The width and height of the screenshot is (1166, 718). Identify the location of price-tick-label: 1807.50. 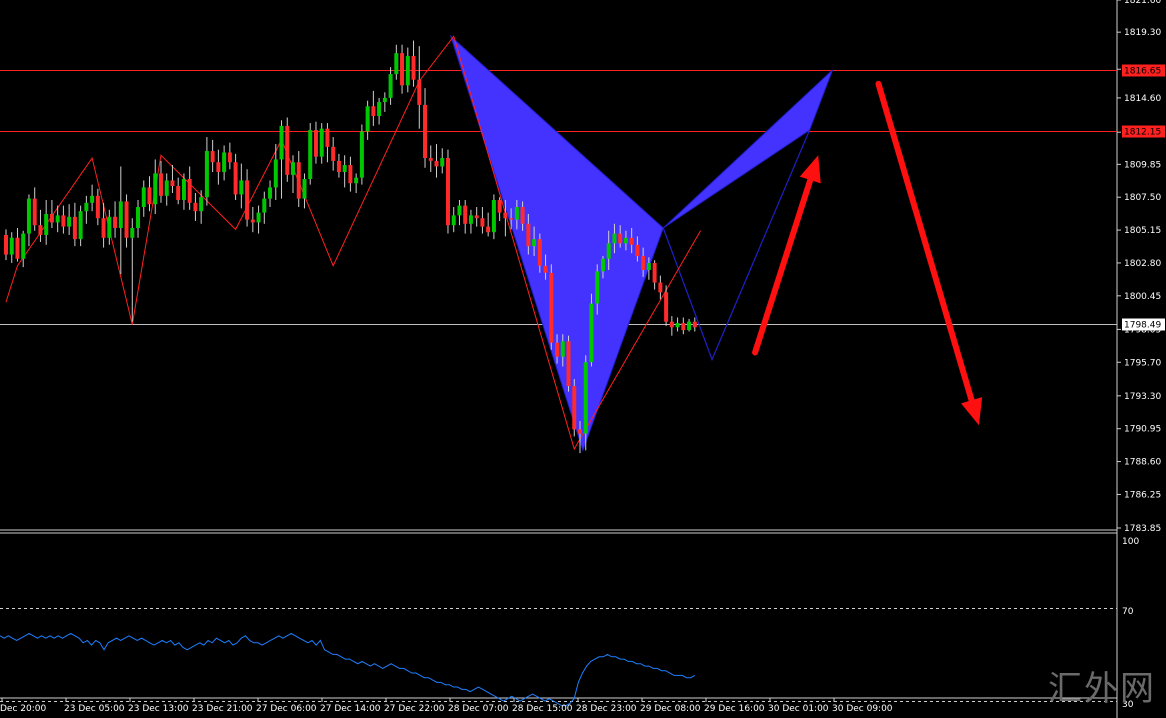
(1142, 198).